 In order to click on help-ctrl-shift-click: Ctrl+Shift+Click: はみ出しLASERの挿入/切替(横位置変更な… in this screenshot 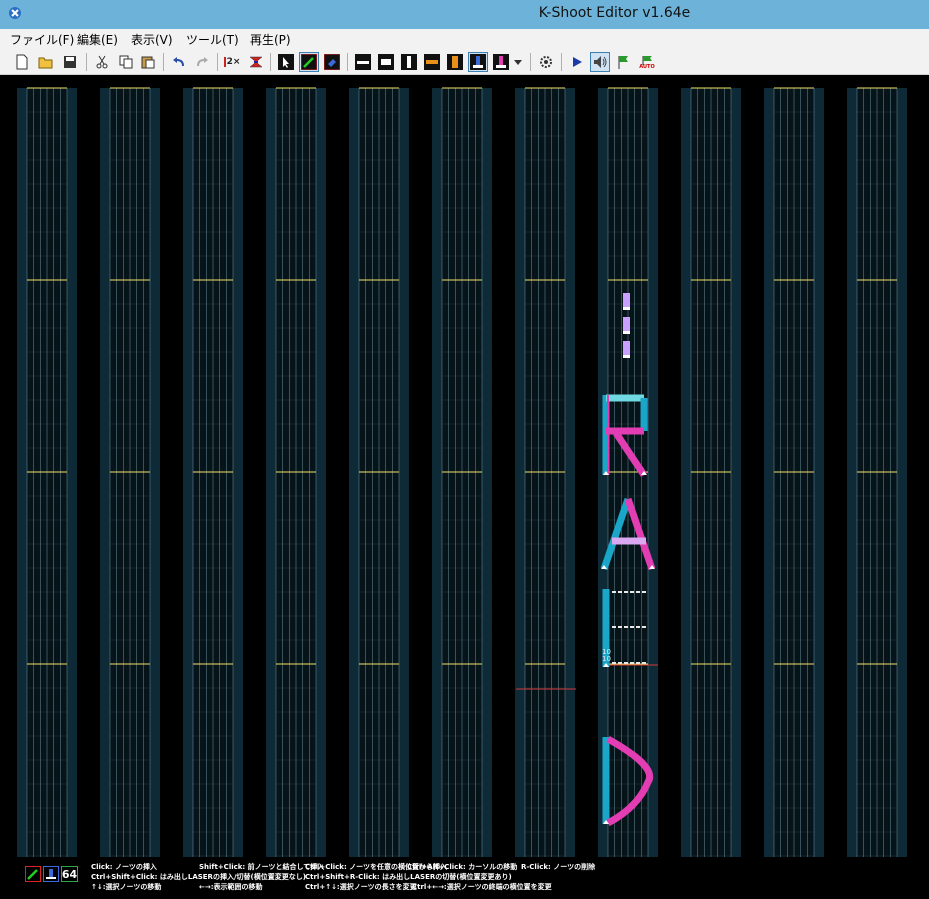, I will do `click(198, 877)`.